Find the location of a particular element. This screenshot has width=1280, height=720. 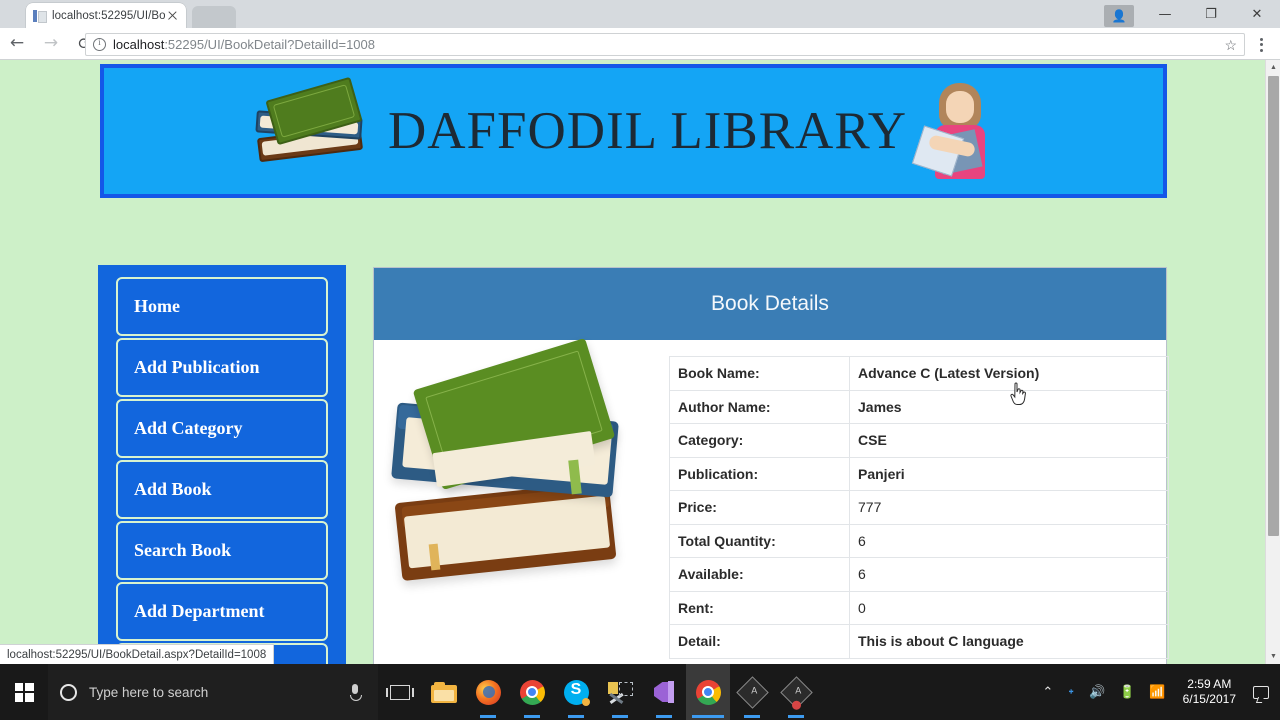

action-center-button is located at coordinates (1261, 692).